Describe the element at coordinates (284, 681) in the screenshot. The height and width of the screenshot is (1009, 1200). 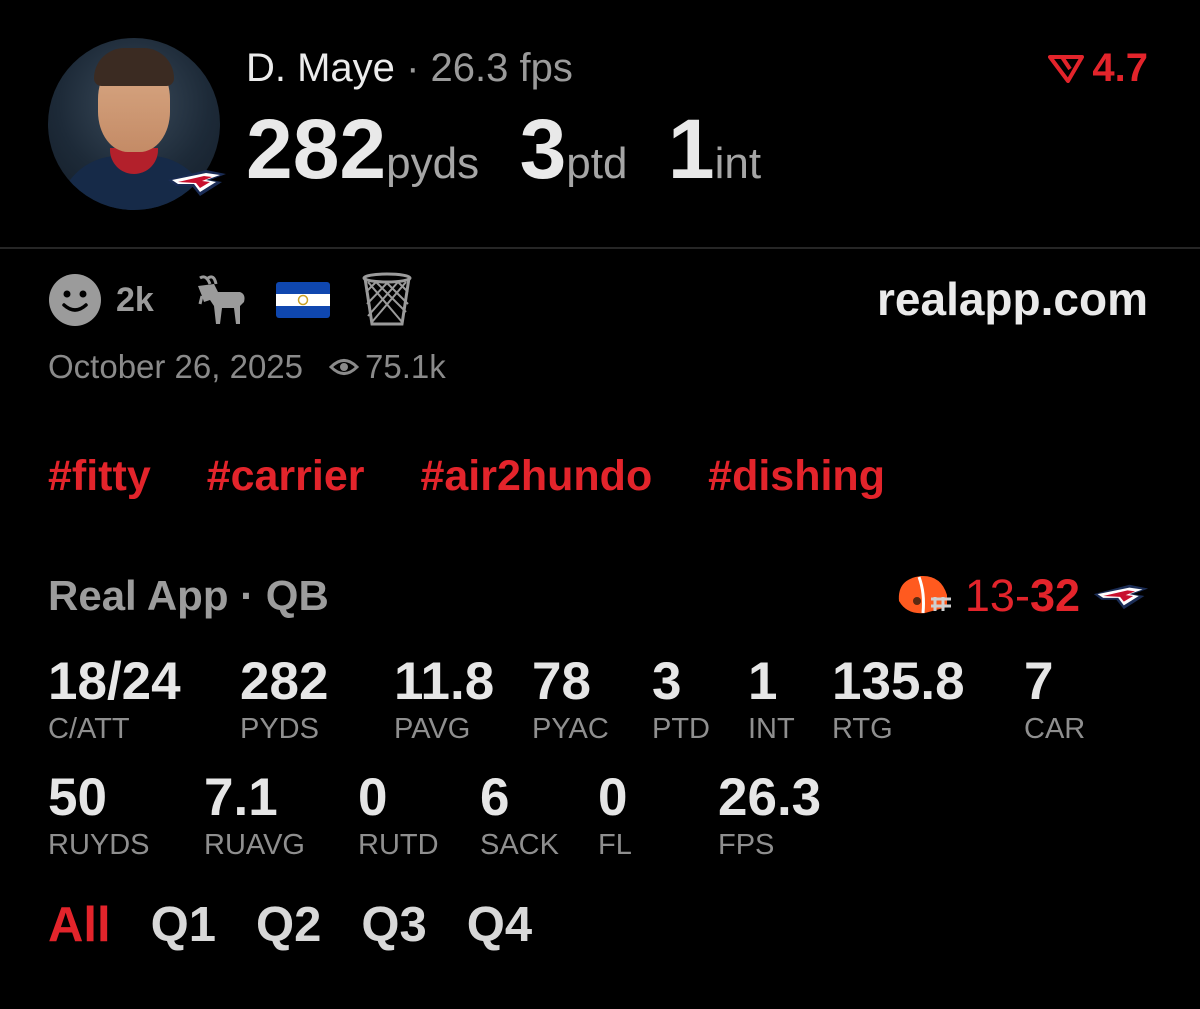
I see `stat-value: 282` at that location.